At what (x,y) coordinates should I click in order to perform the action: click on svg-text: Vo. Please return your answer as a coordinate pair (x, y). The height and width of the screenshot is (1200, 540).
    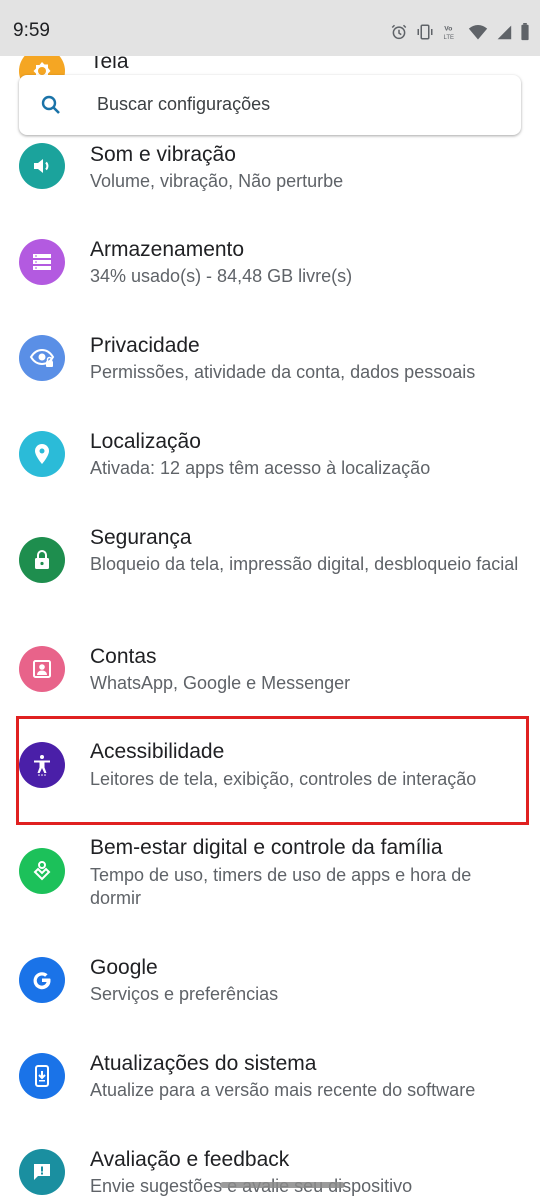
    Looking at the image, I should click on (448, 29).